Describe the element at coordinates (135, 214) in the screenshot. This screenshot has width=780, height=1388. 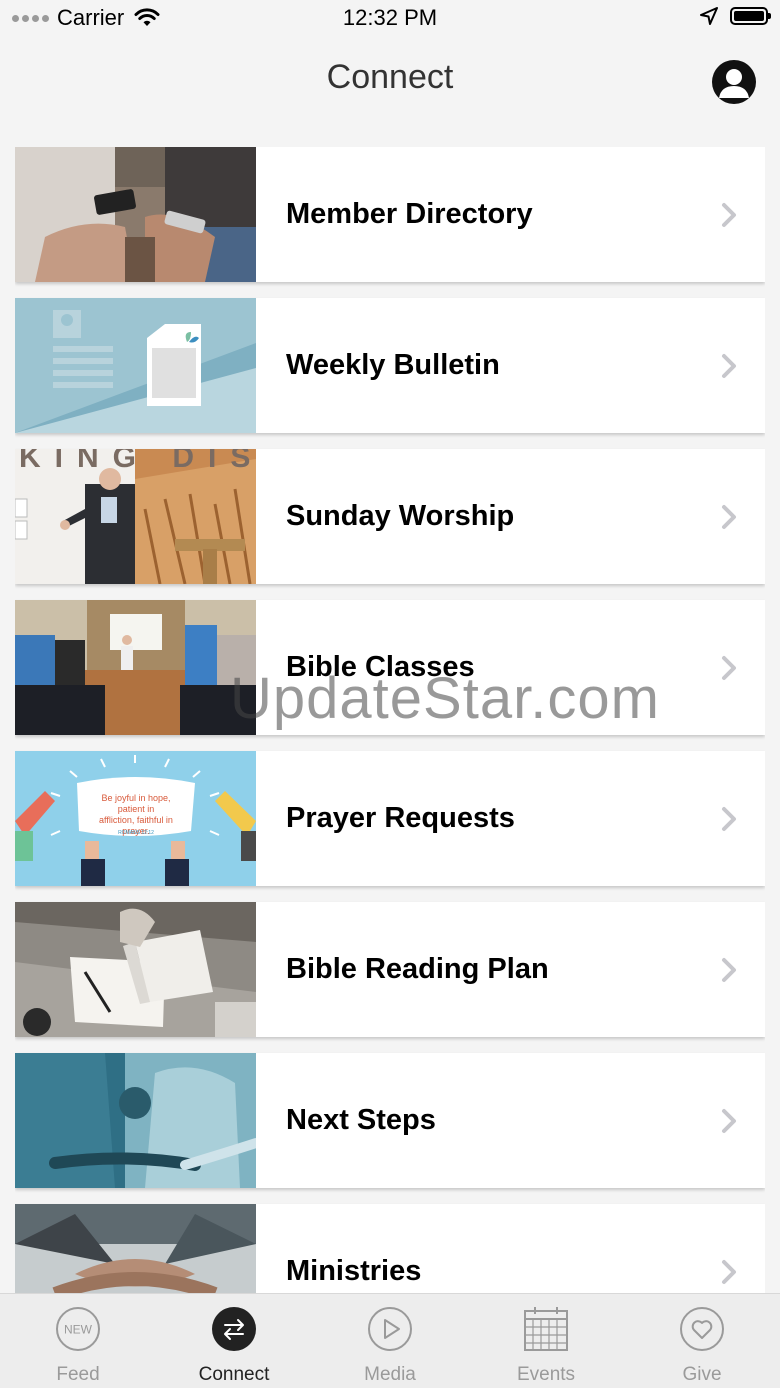
I see `member-directory-thumbnail` at that location.